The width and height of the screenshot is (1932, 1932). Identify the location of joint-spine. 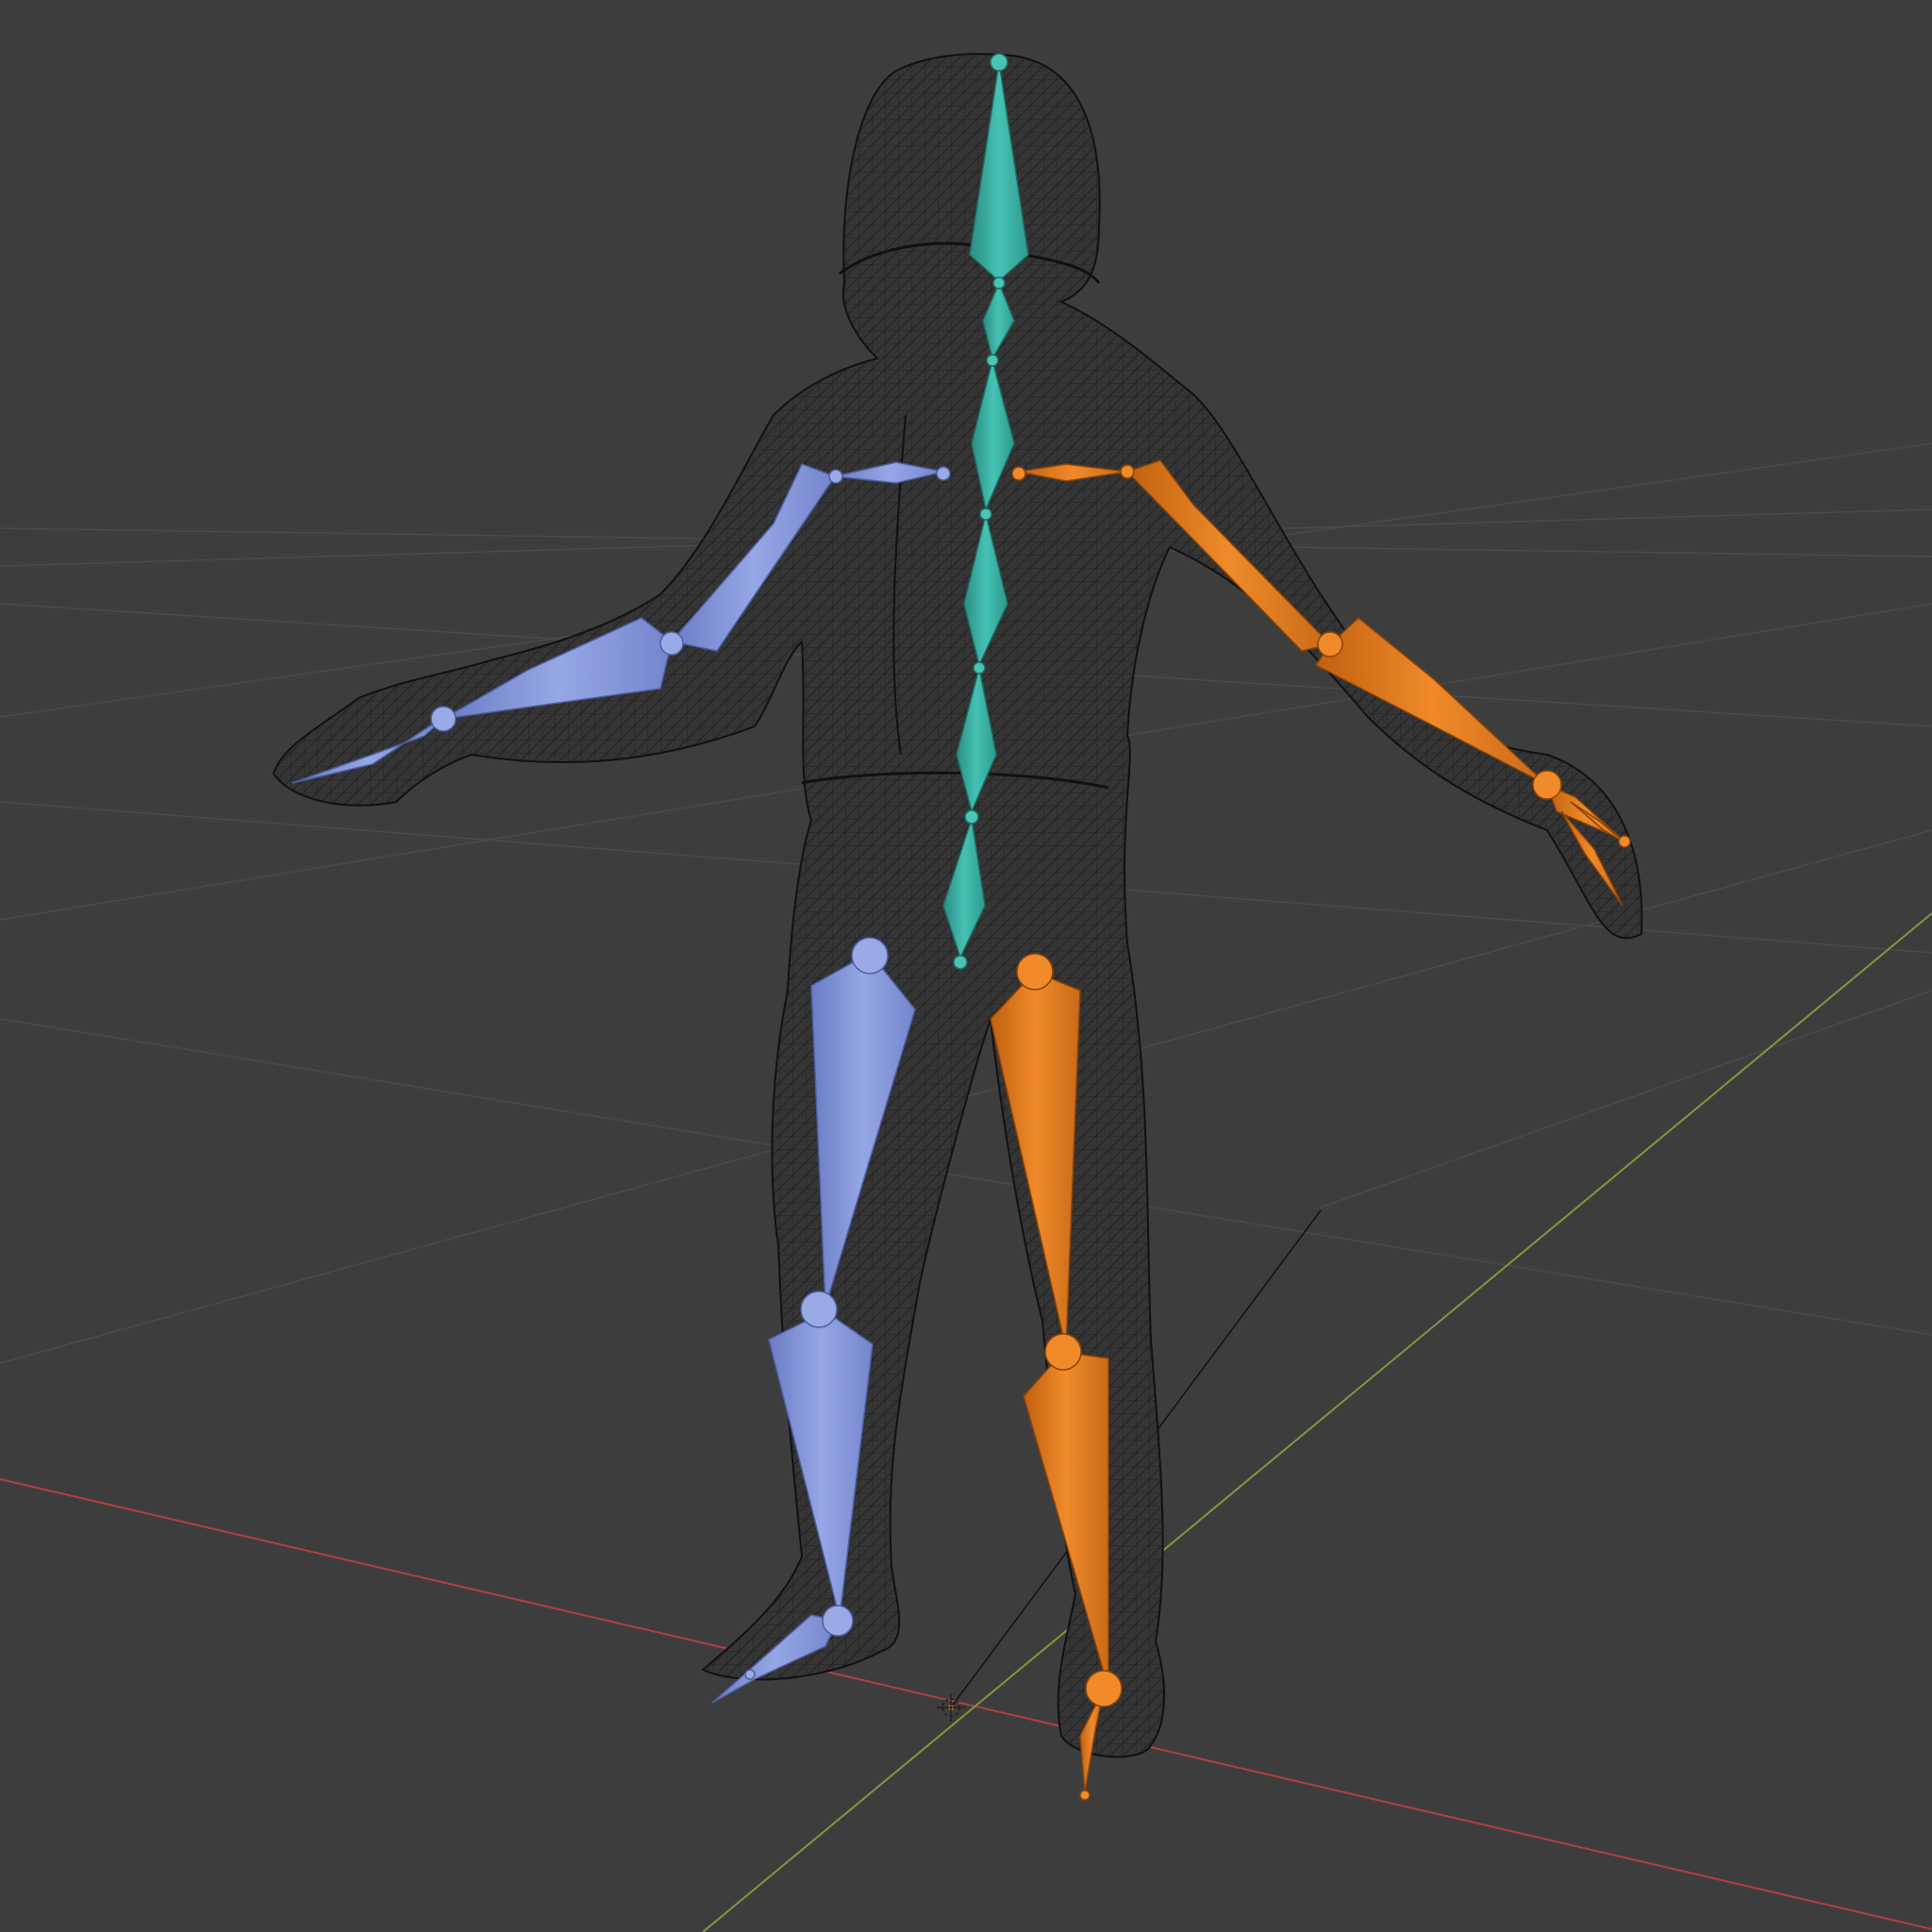
(986, 514).